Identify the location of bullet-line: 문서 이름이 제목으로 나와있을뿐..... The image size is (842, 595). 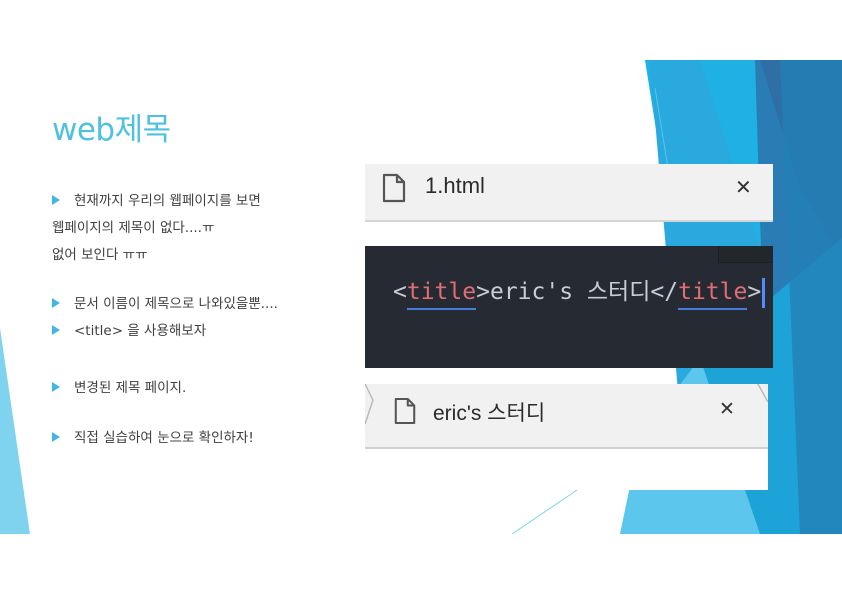
(165, 304).